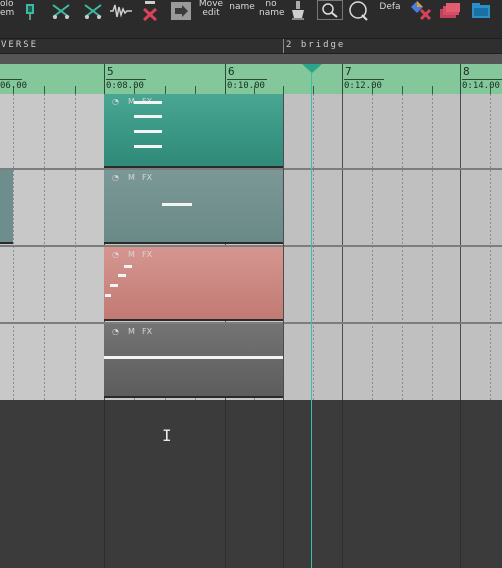  Describe the element at coordinates (283, 46) in the screenshot. I see `region-boundary` at that location.